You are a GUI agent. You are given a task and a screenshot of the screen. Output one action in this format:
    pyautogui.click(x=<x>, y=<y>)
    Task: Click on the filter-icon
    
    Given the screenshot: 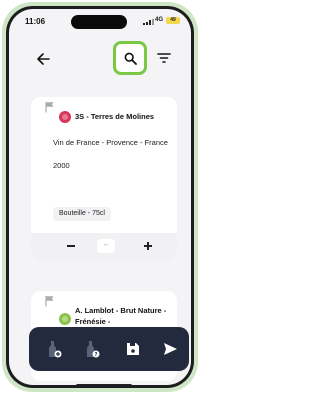 What is the action you would take?
    pyautogui.click(x=164, y=58)
    